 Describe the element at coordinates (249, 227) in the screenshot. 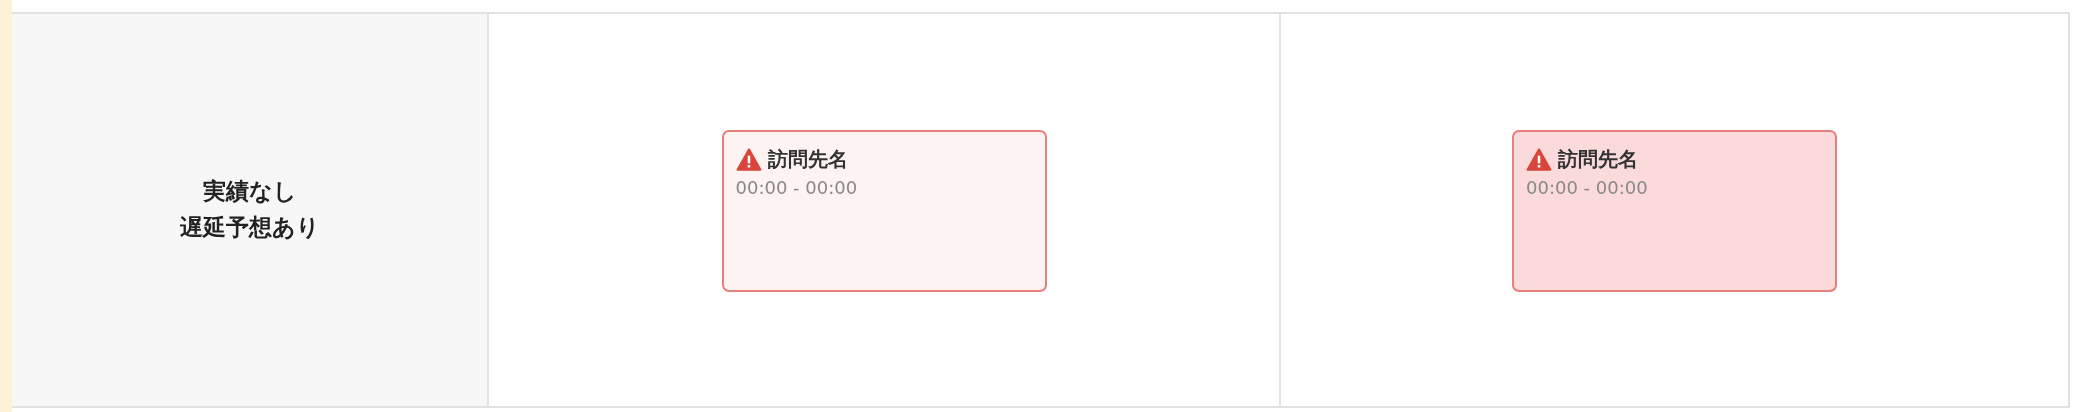

I see `row-label: 遅延予想あり` at that location.